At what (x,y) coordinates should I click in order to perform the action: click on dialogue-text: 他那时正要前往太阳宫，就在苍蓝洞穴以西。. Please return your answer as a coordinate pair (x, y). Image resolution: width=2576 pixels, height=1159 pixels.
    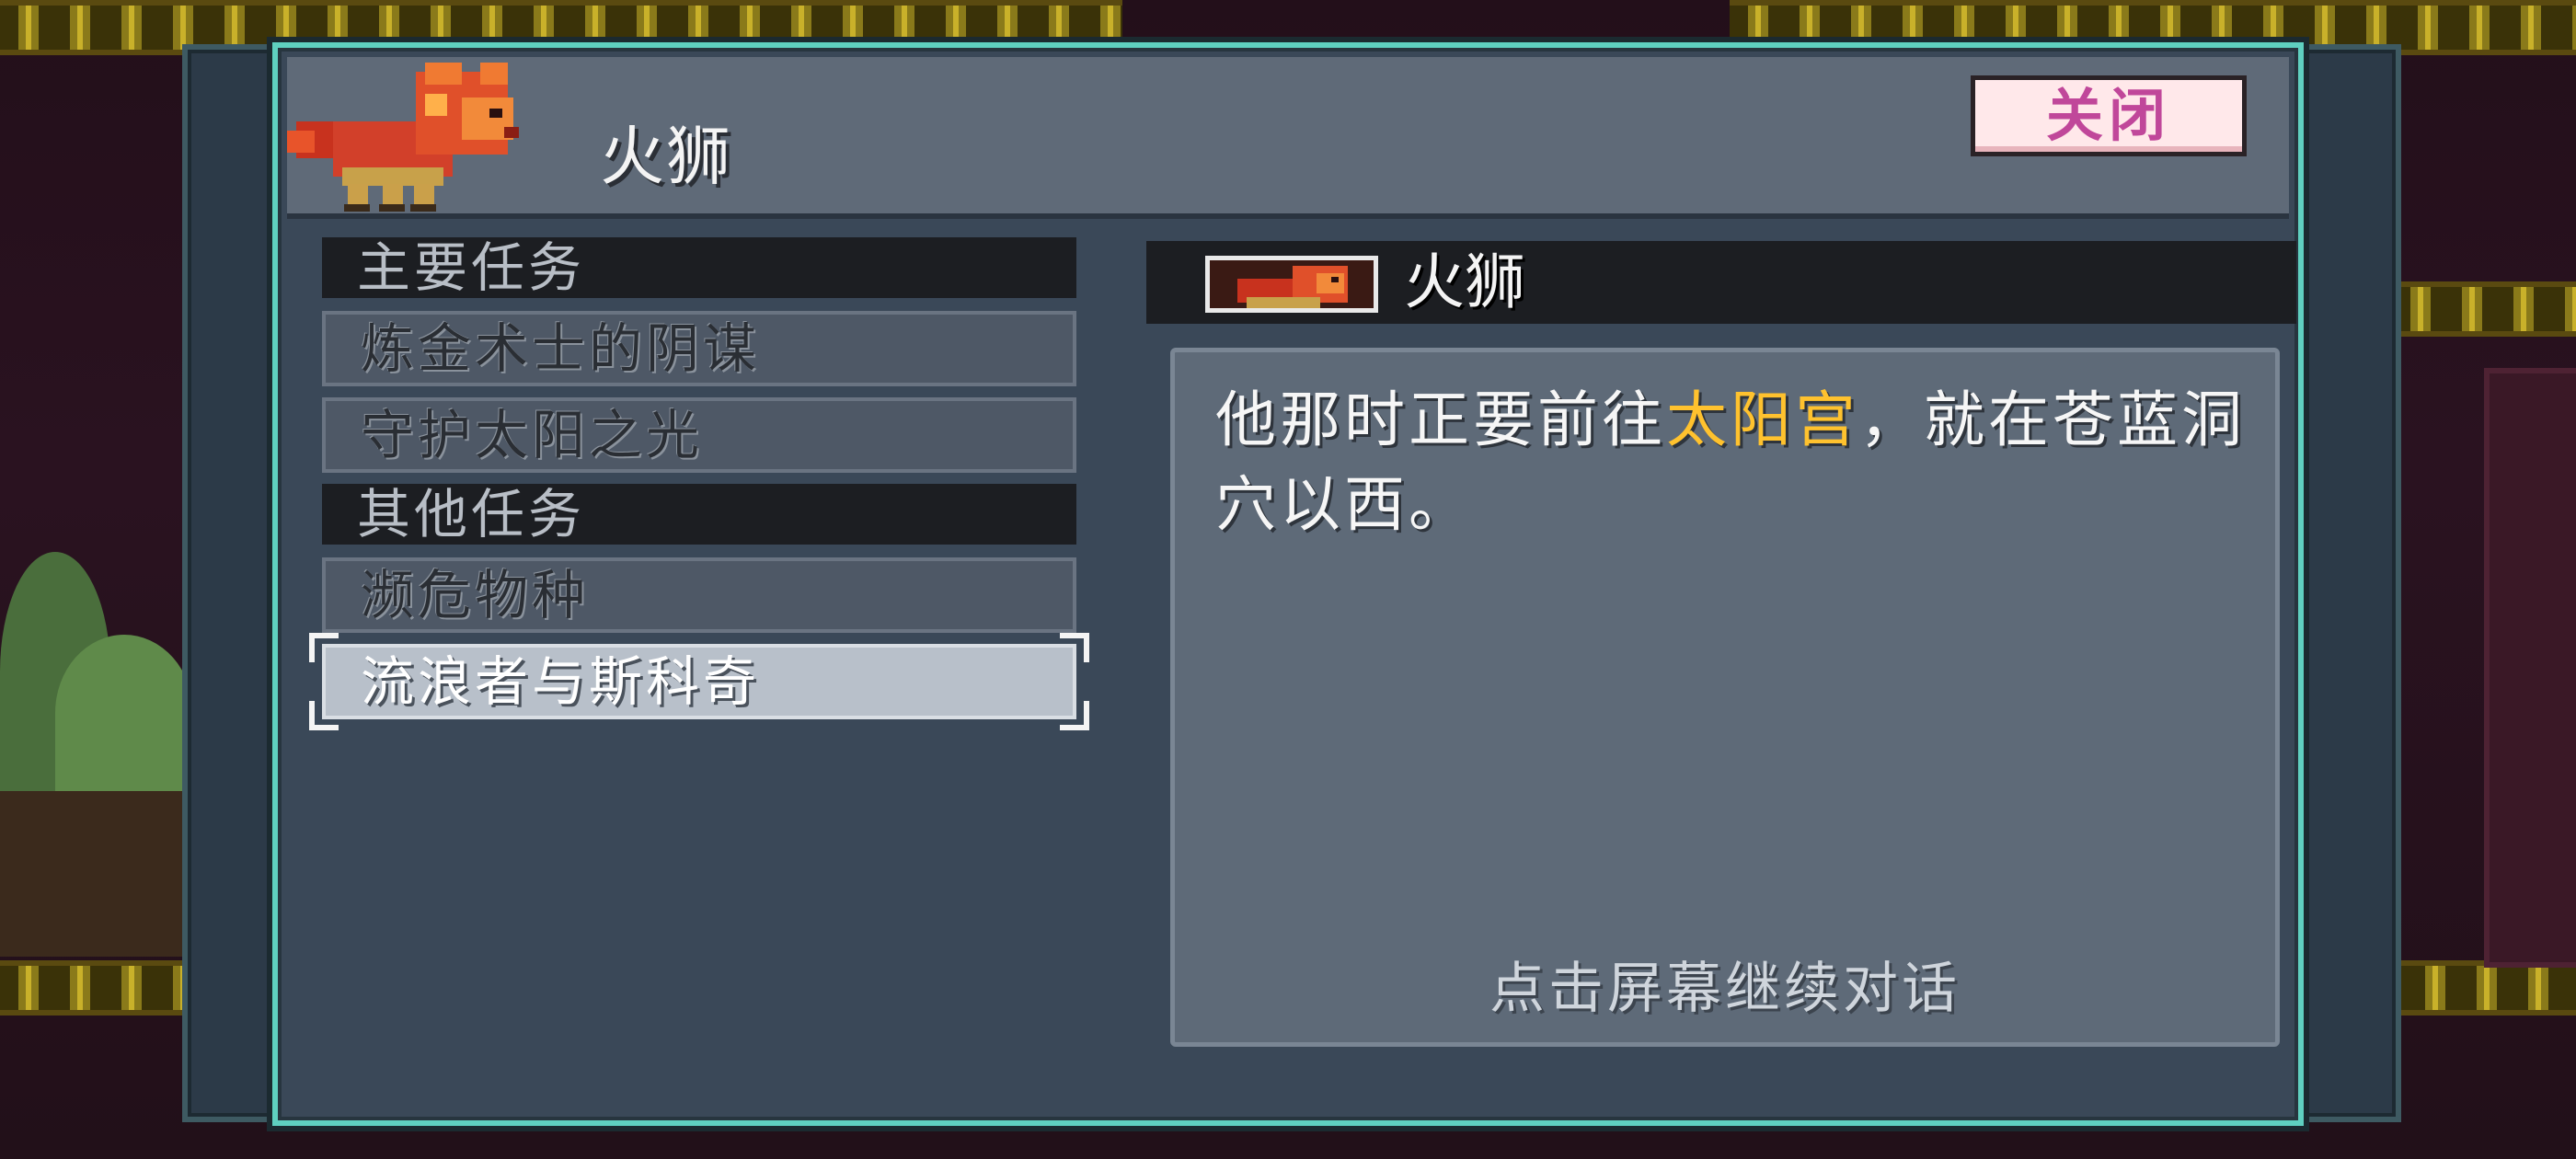
    Looking at the image, I should click on (1730, 462).